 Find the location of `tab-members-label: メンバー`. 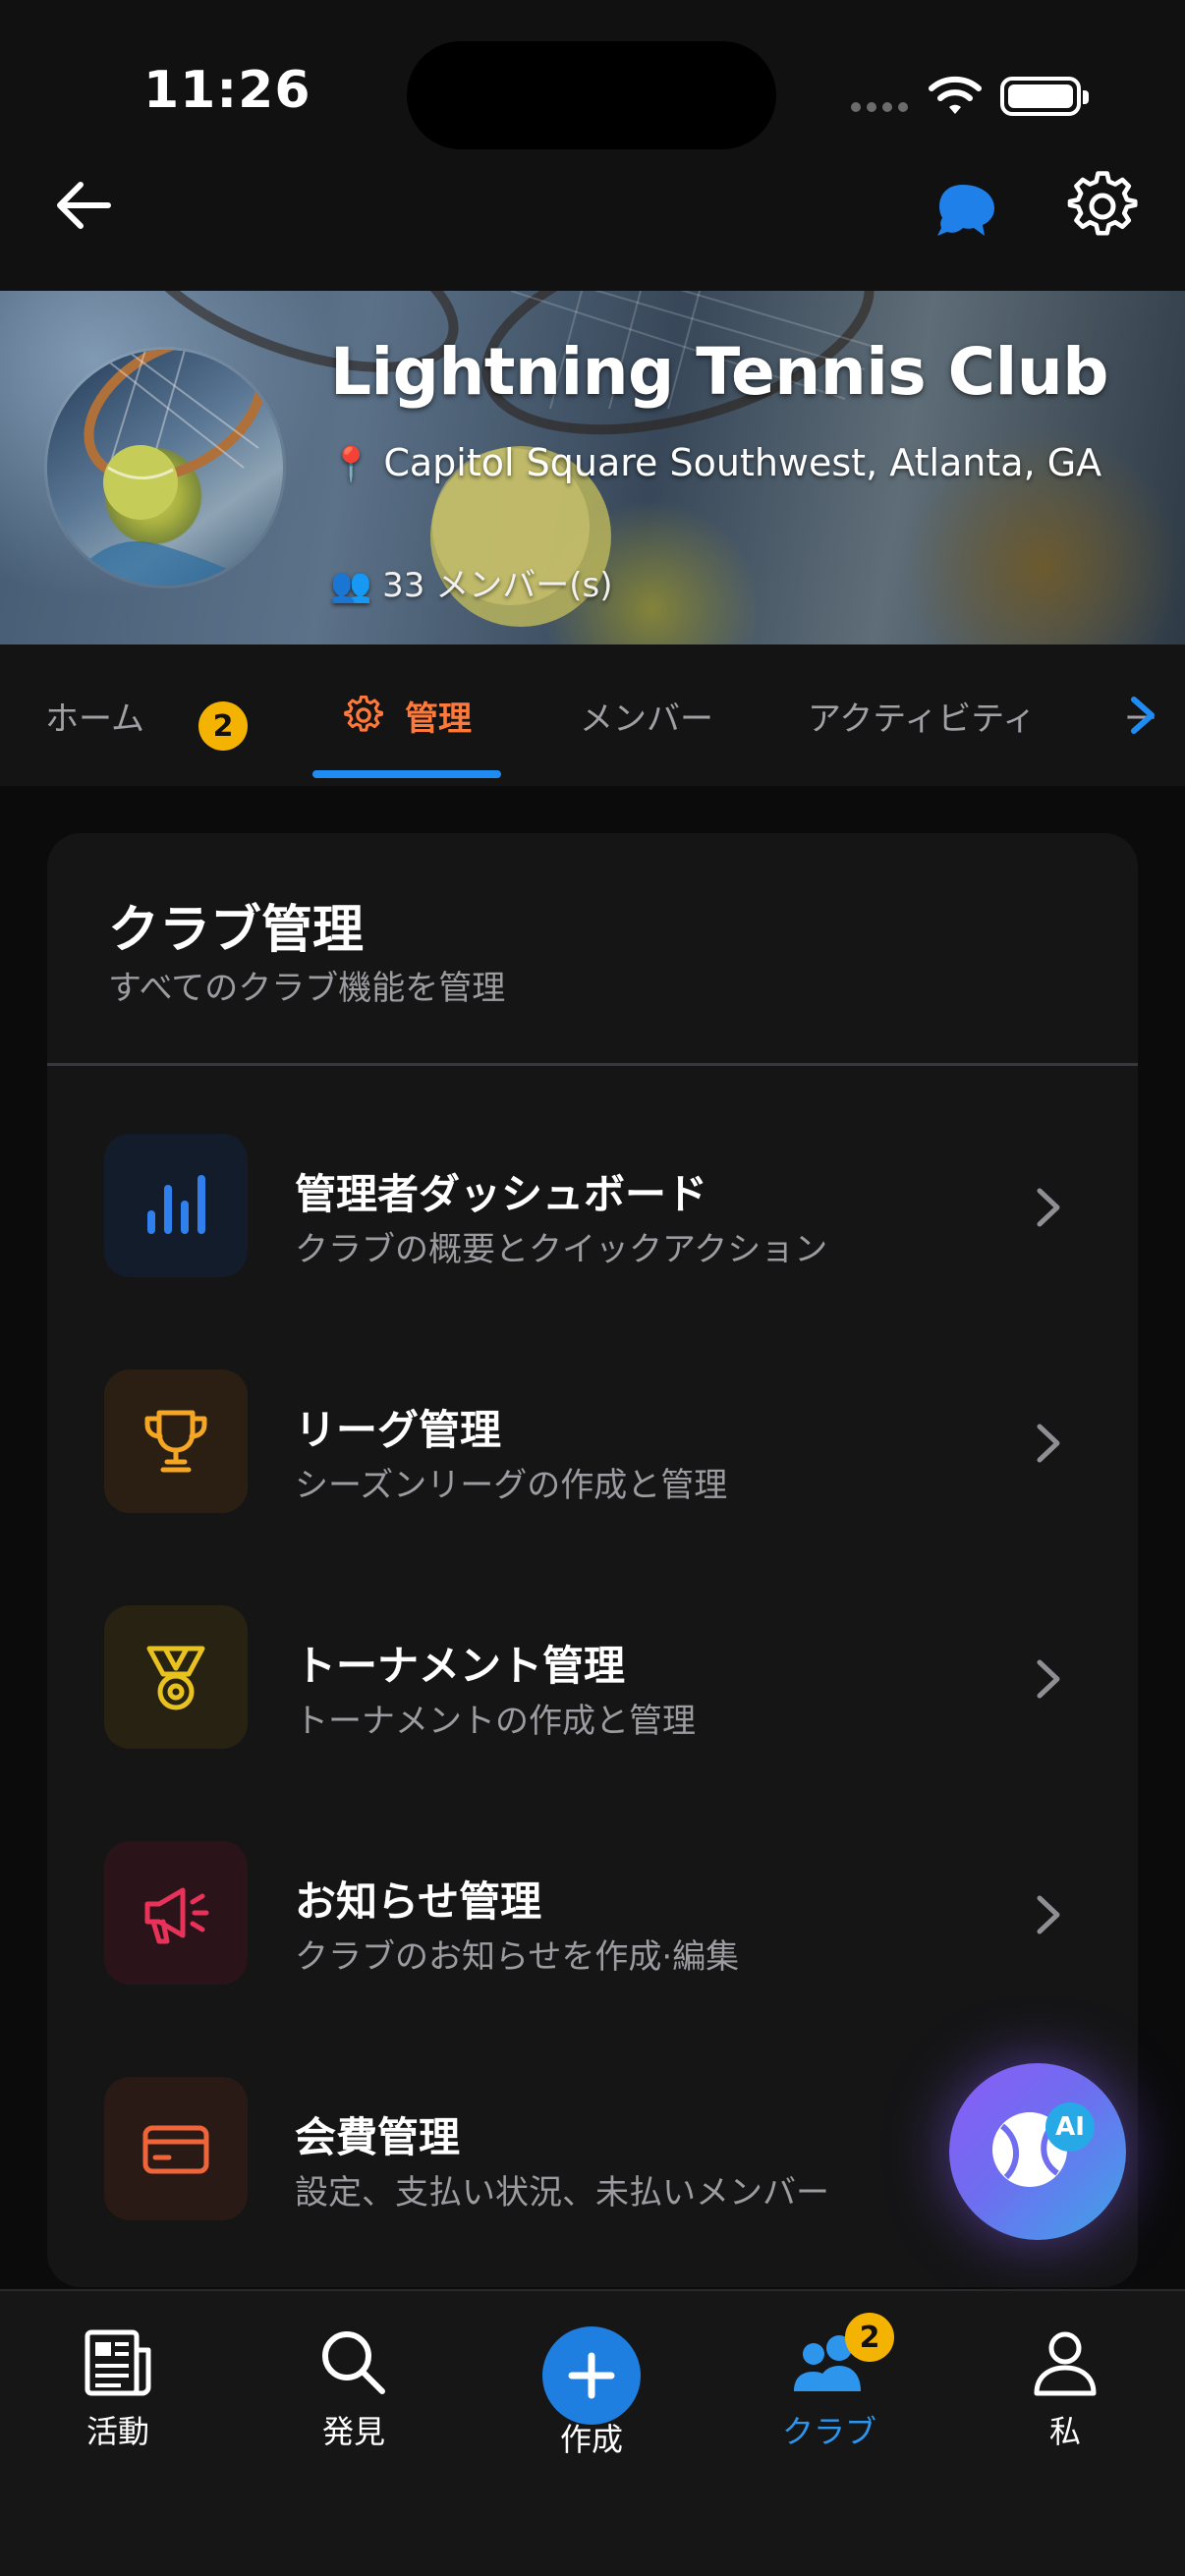

tab-members-label: メンバー is located at coordinates (647, 719).